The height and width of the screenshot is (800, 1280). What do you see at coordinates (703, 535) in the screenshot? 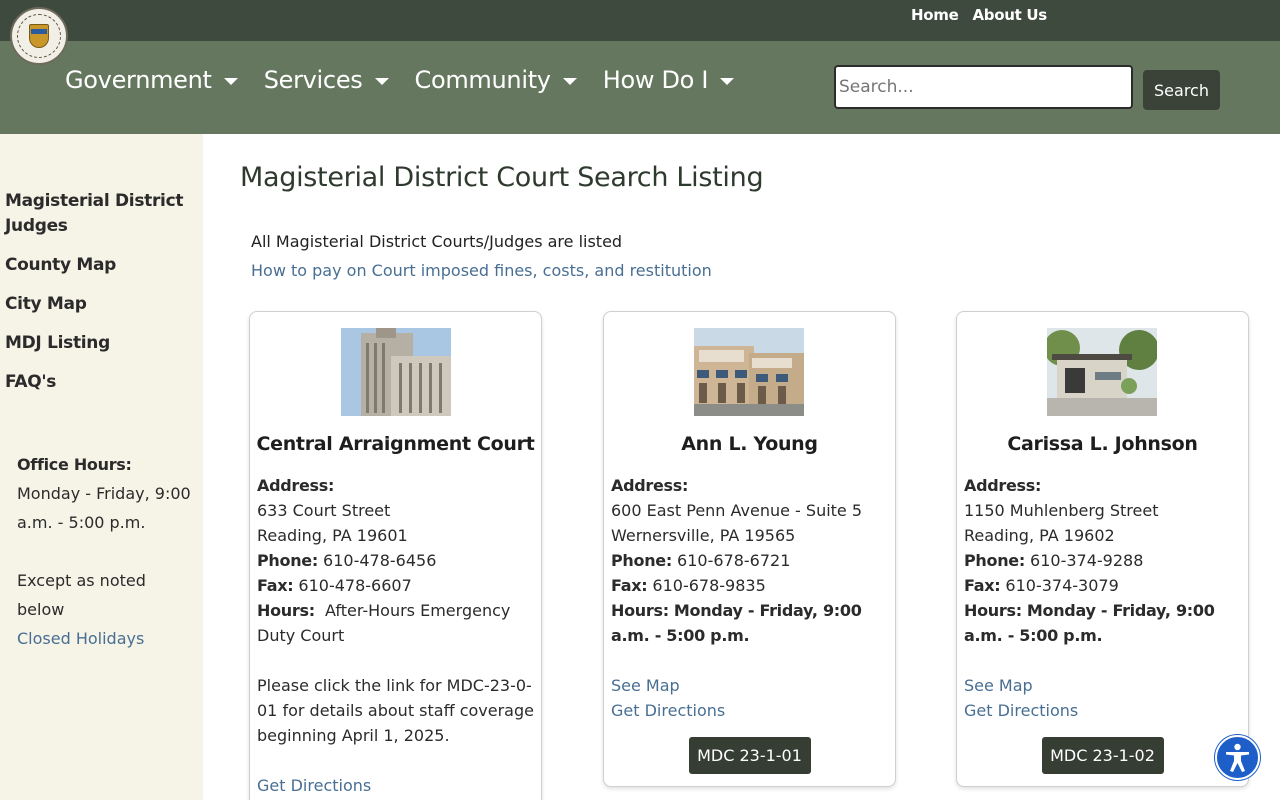
I see `court-city: Wernersville, PA 19565` at bounding box center [703, 535].